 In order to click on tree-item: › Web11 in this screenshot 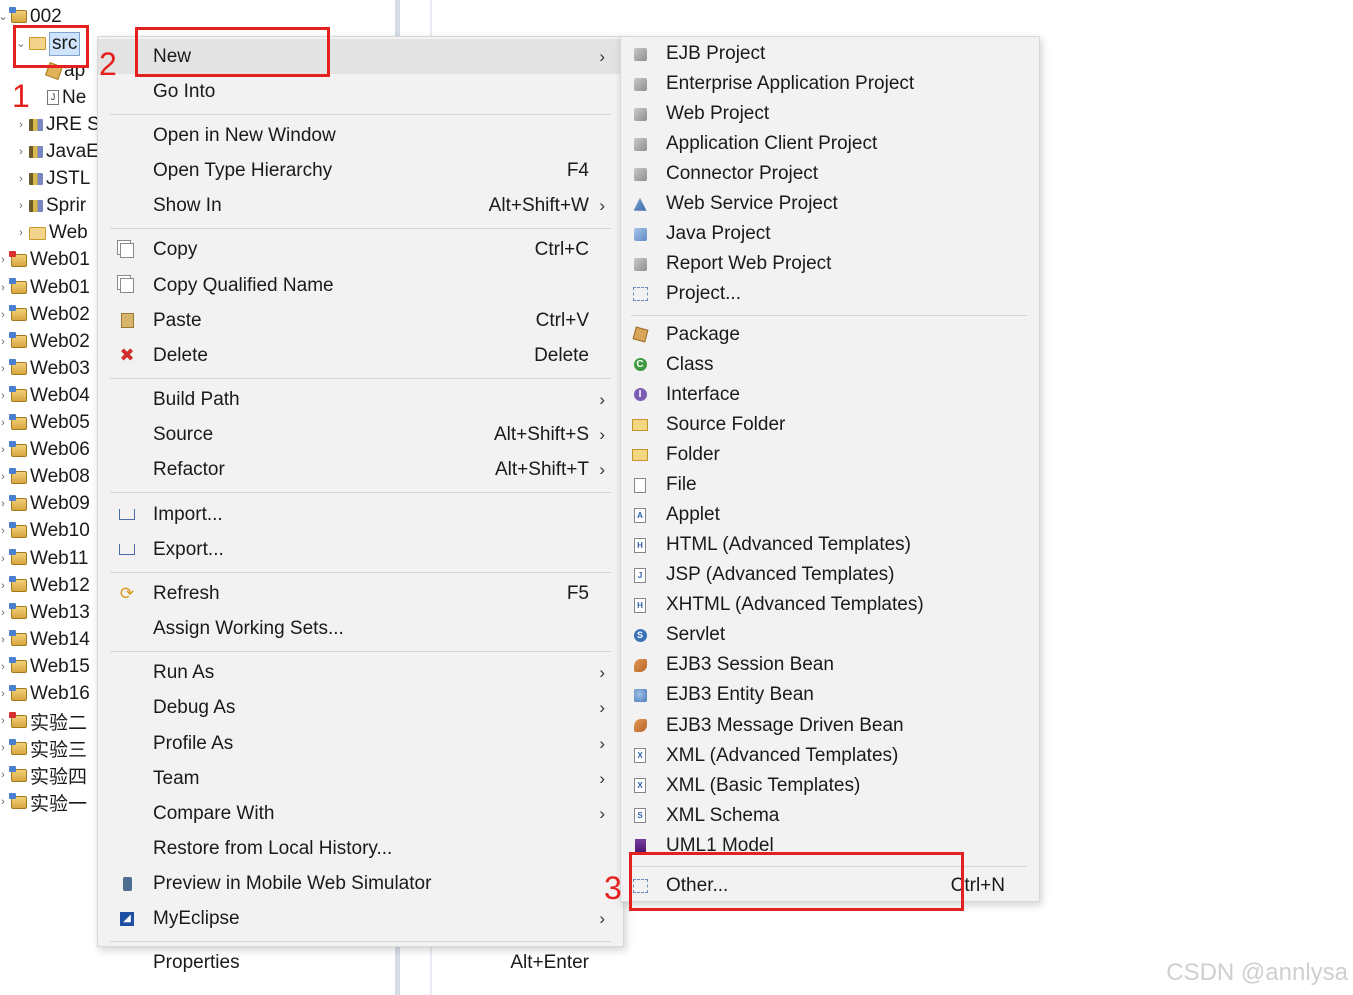, I will do `click(44, 558)`.